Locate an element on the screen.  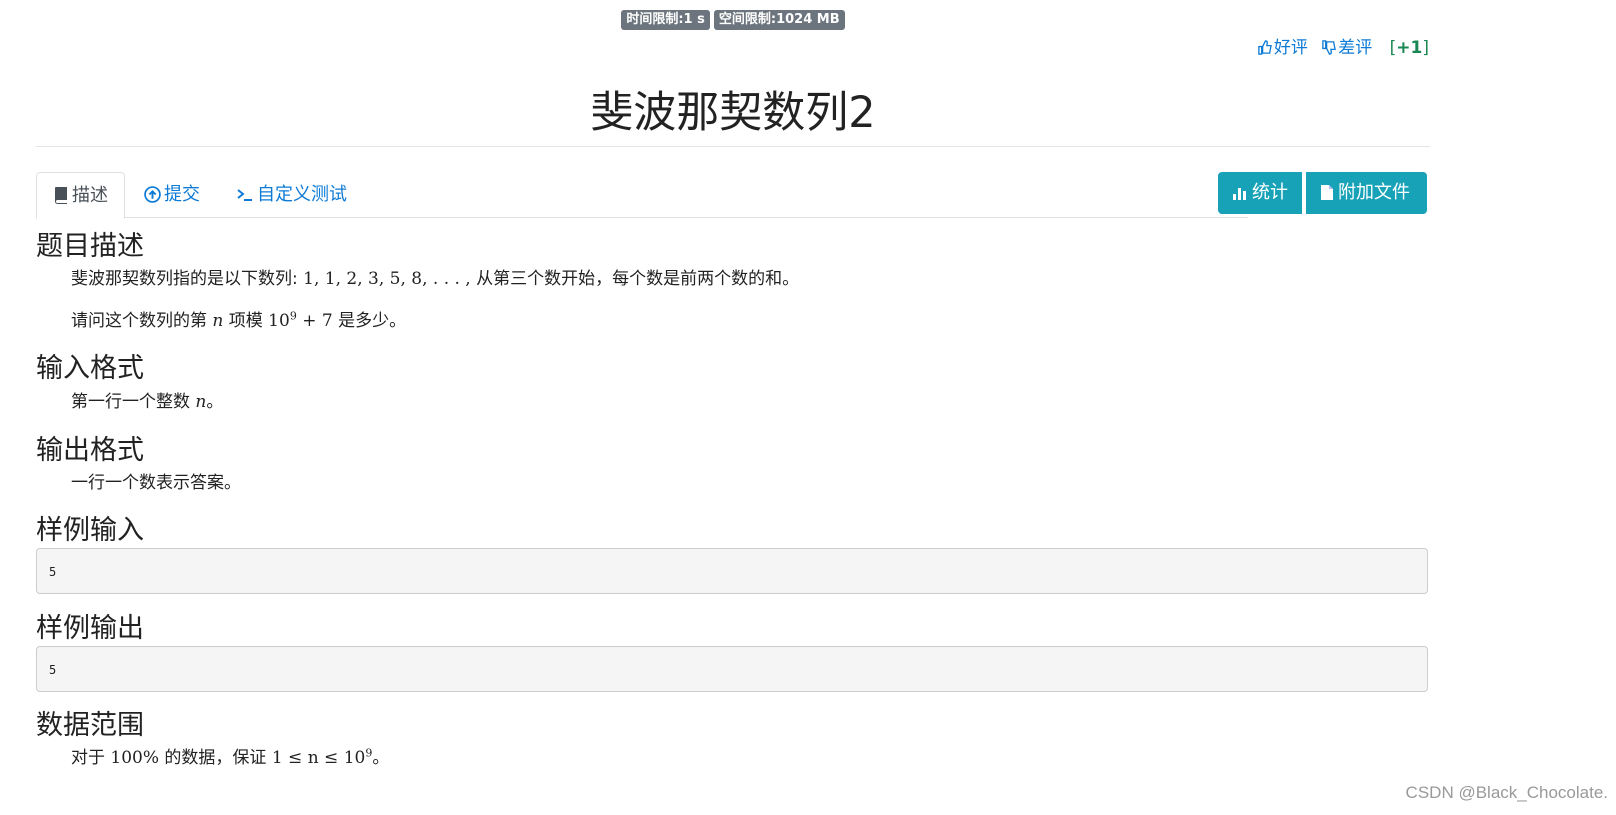
time-limit-badge: 时间限制:1 s is located at coordinates (665, 20).